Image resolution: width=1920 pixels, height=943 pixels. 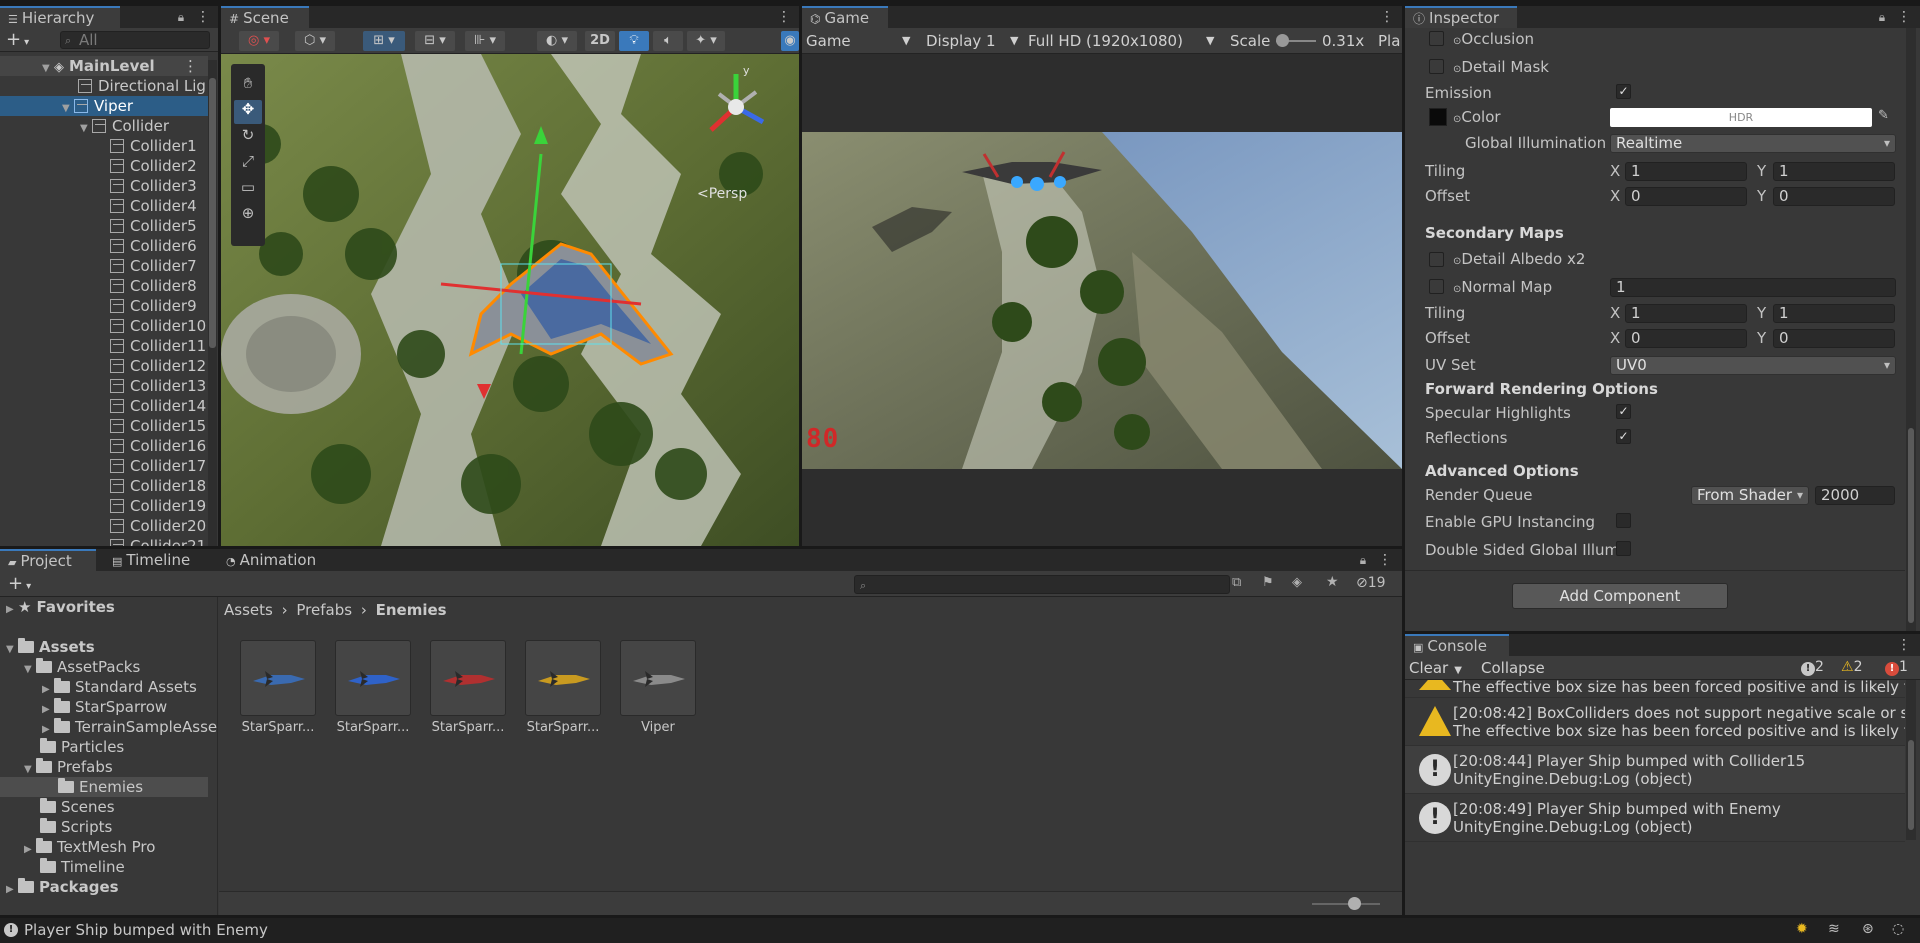 I want to click on specular-highlights-checkbox: ✓, so click(x=1623, y=411).